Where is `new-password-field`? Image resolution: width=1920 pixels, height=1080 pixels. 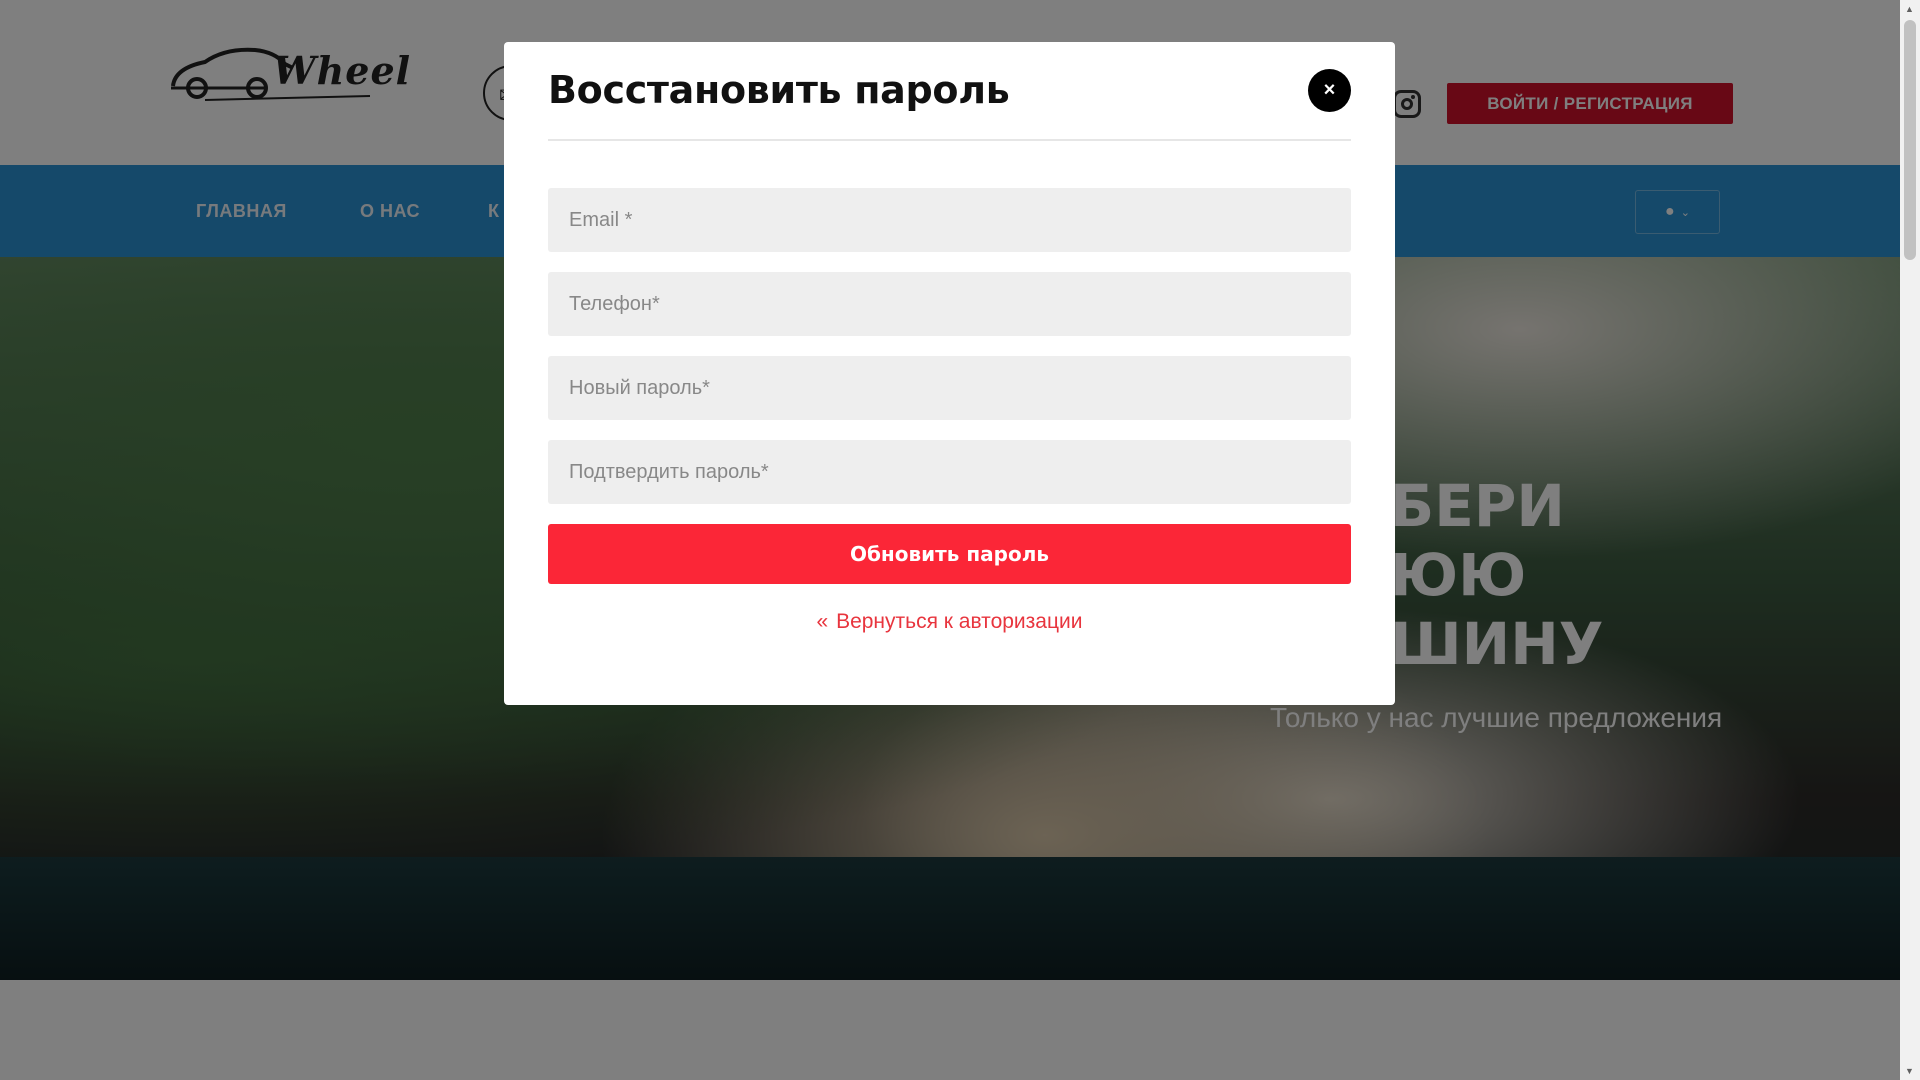 new-password-field is located at coordinates (949, 388).